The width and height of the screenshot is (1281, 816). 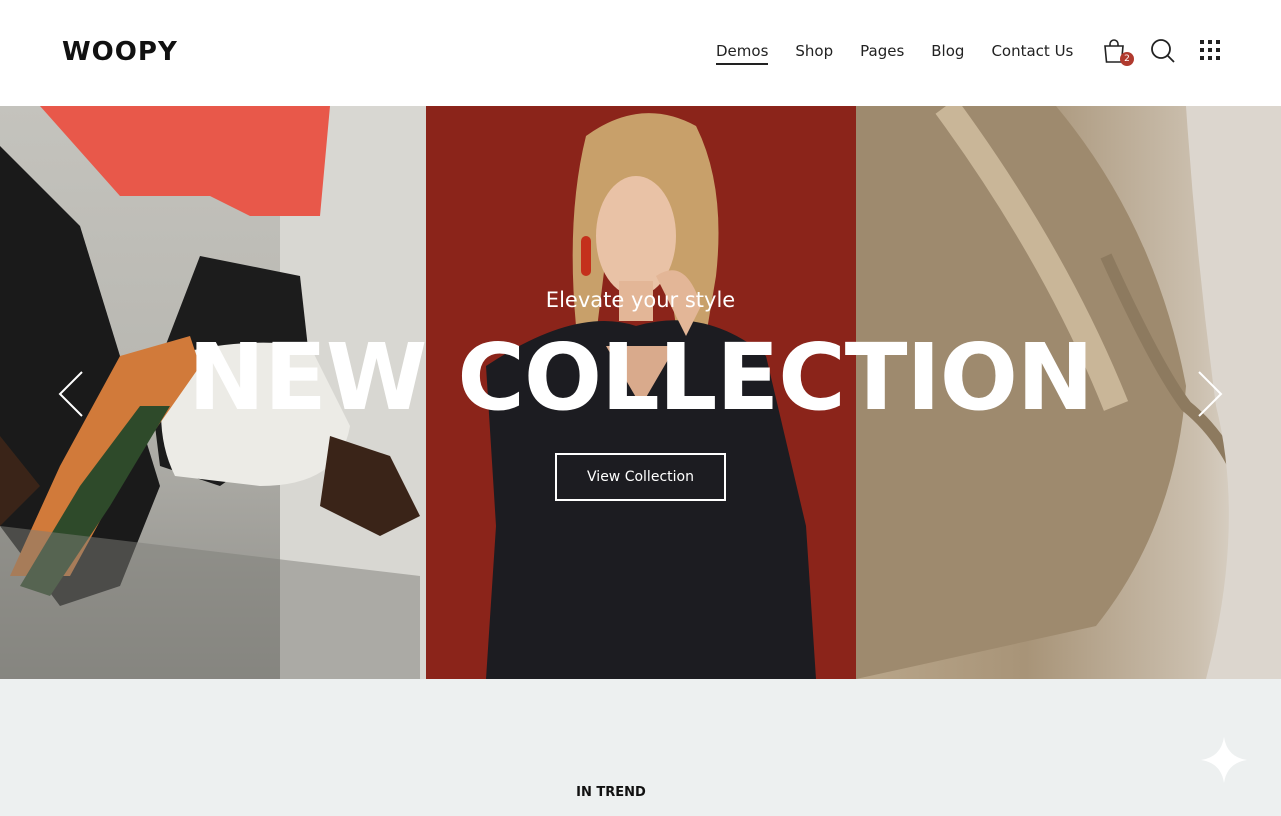 I want to click on sparkle-icon, so click(x=1224, y=760).